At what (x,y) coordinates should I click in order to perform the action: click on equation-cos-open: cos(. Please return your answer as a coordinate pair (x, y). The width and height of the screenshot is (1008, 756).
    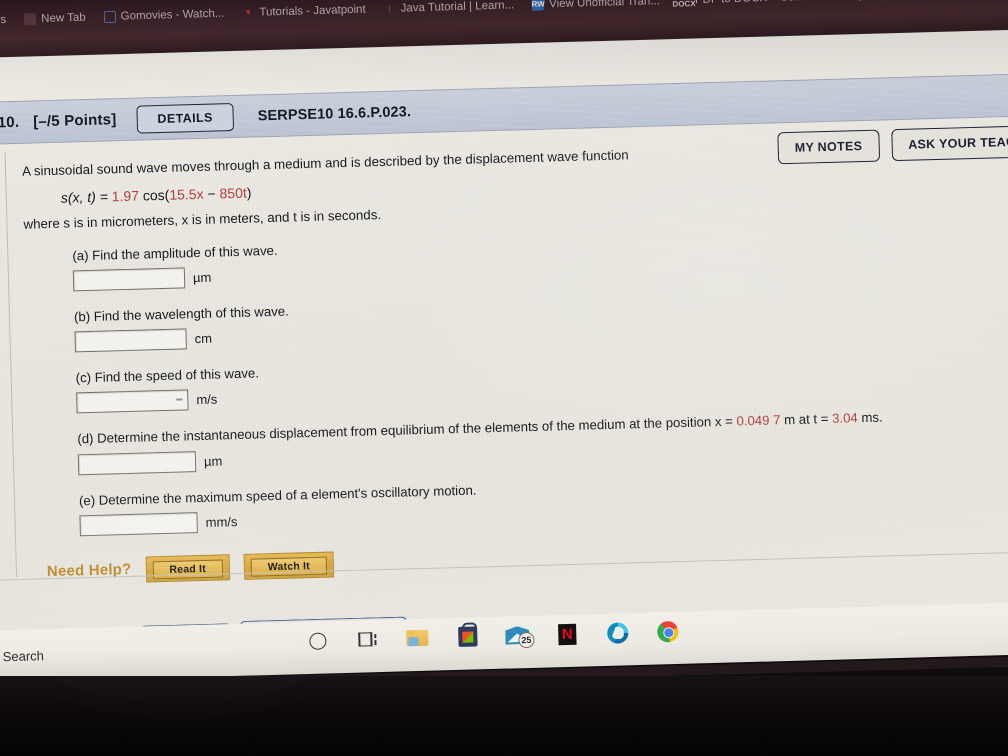
    Looking at the image, I should click on (154, 195).